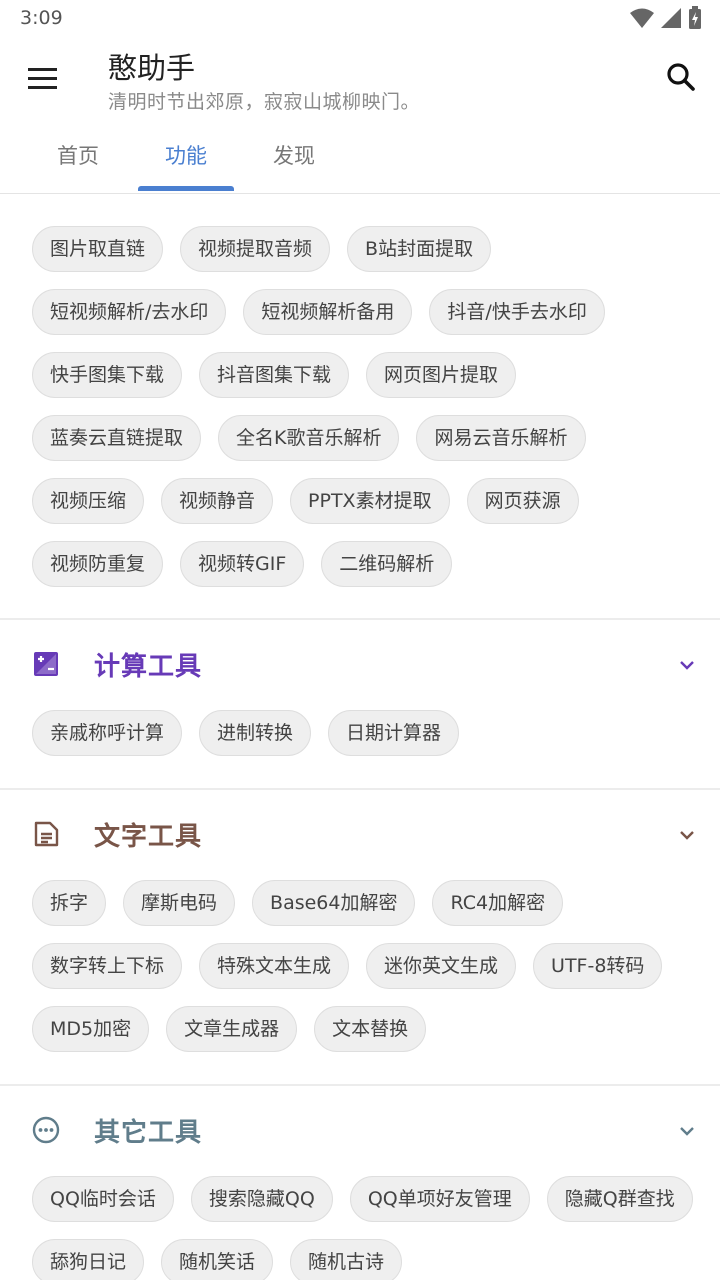 This screenshot has width=720, height=1280. I want to click on tool-chip: 亲戚称呼计算, so click(107, 733).